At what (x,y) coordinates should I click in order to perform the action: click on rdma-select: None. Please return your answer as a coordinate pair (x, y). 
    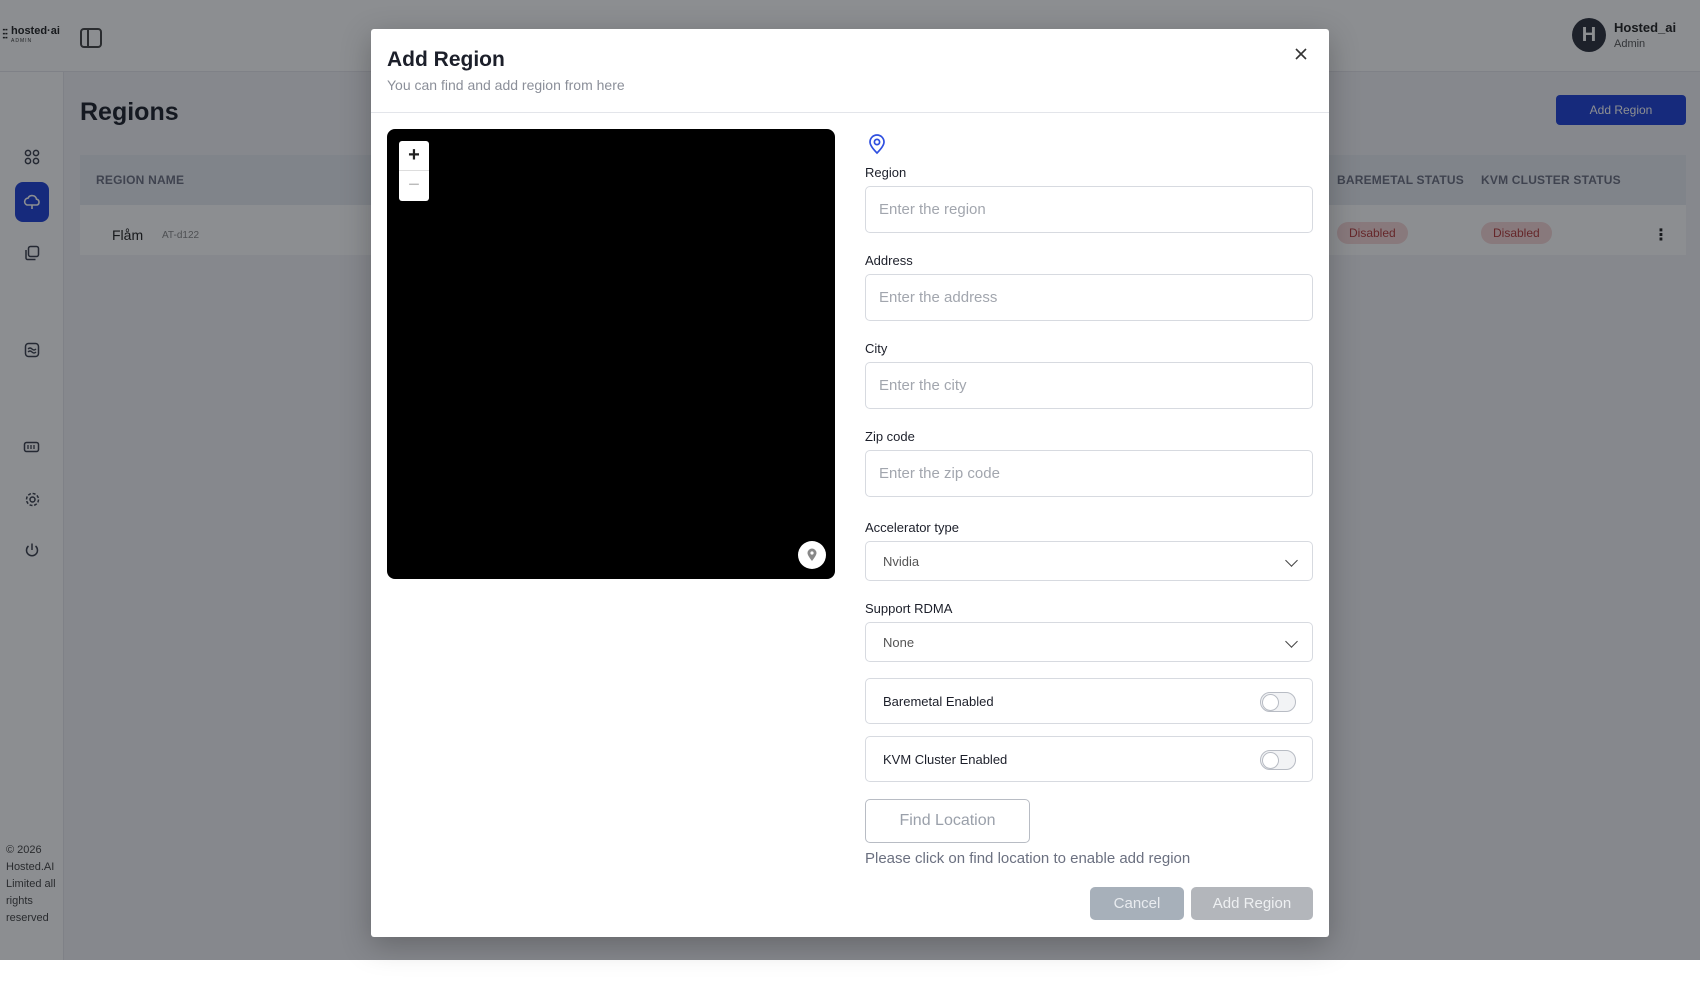
    Looking at the image, I should click on (1089, 642).